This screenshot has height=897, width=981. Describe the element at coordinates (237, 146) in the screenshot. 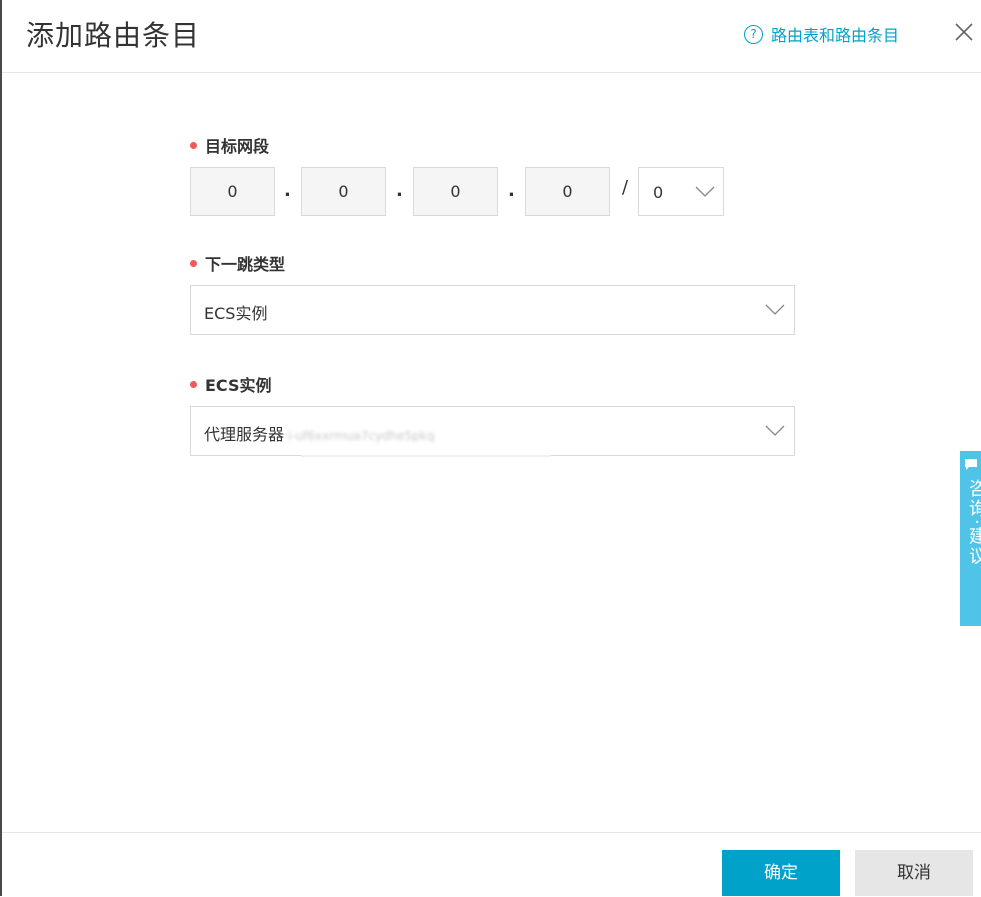

I see `destination-label-text: 目标网段` at that location.